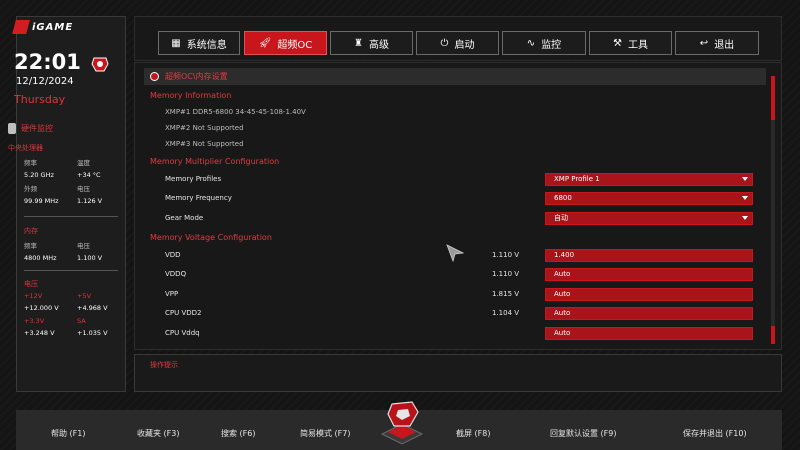 The image size is (800, 450). I want to click on mascot-icon, so click(100, 64).